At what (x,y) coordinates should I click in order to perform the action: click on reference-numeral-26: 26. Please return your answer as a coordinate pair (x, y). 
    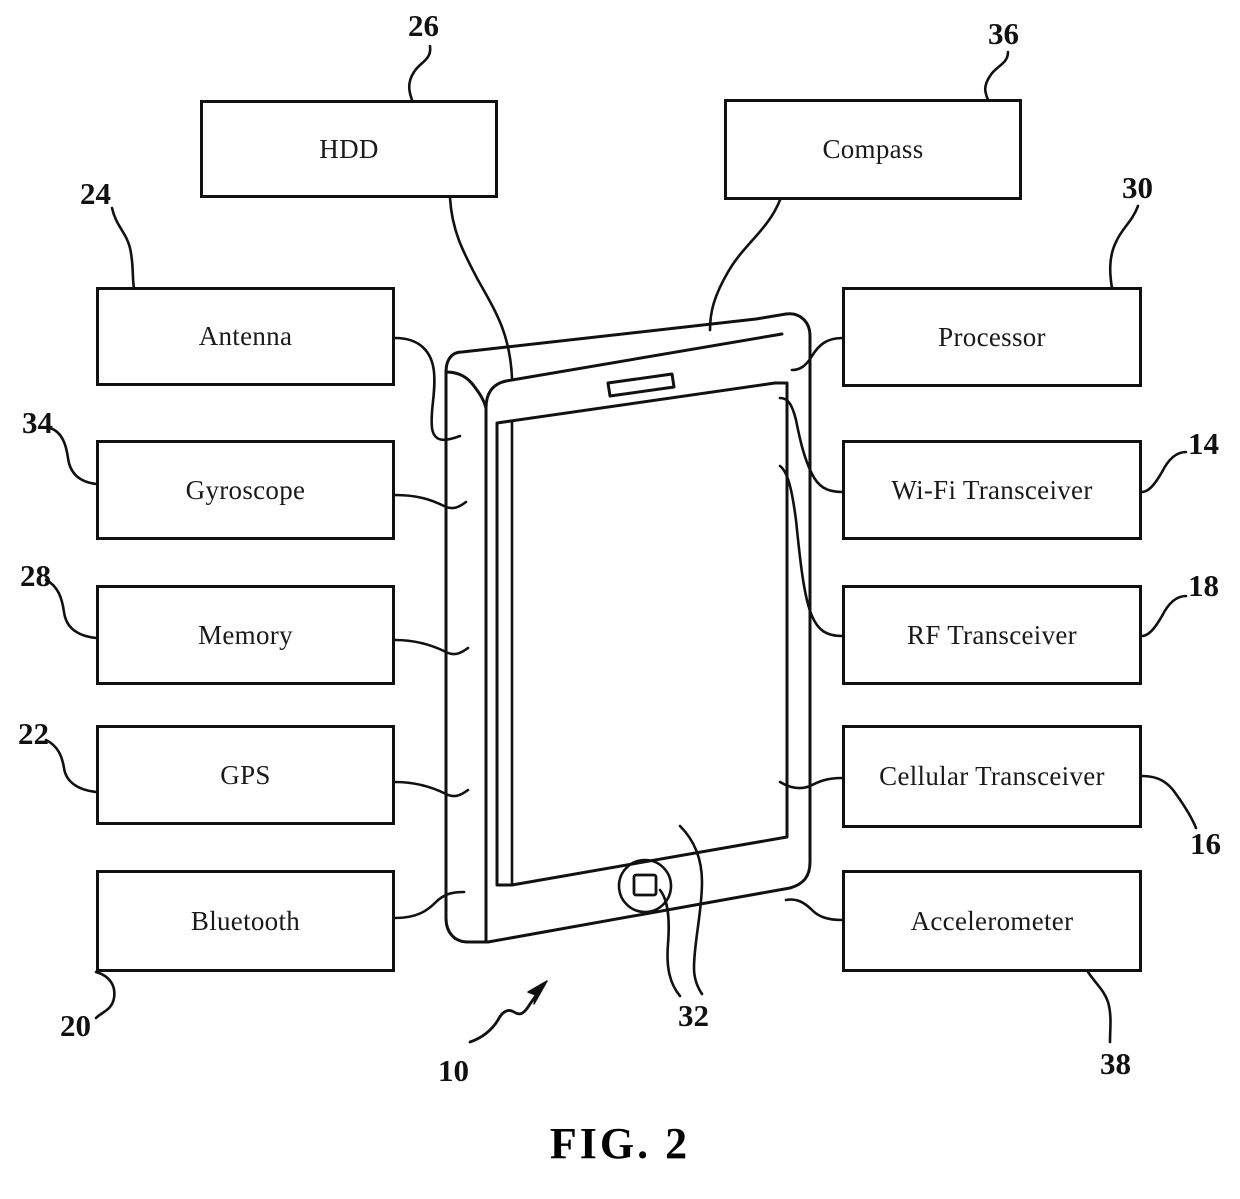
    Looking at the image, I should click on (423, 25).